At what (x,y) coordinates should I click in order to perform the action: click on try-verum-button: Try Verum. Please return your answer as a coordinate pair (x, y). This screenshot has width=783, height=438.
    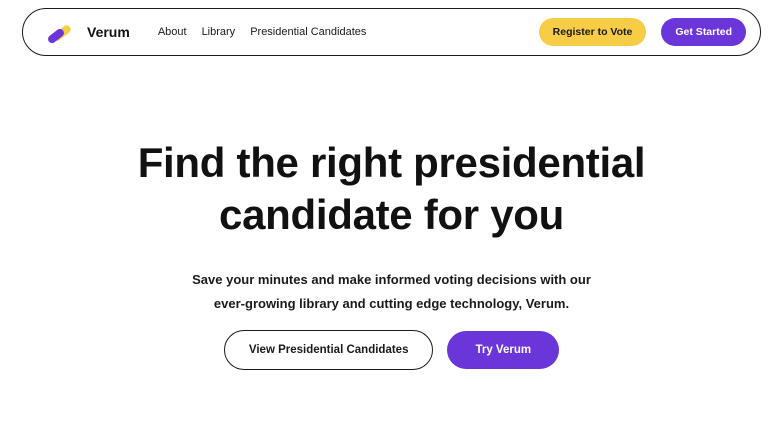
    Looking at the image, I should click on (503, 350).